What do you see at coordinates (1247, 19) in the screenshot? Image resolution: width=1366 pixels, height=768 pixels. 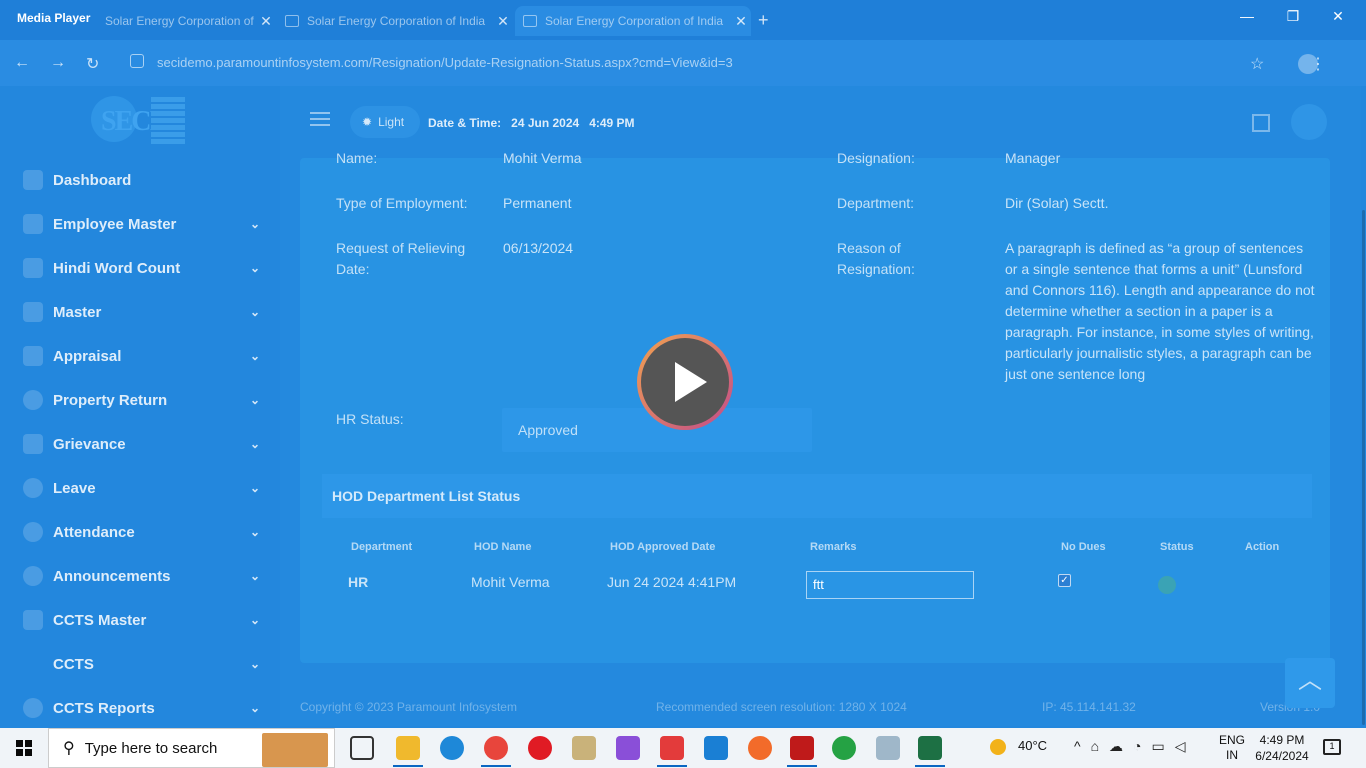 I see `minimize-button: —` at bounding box center [1247, 19].